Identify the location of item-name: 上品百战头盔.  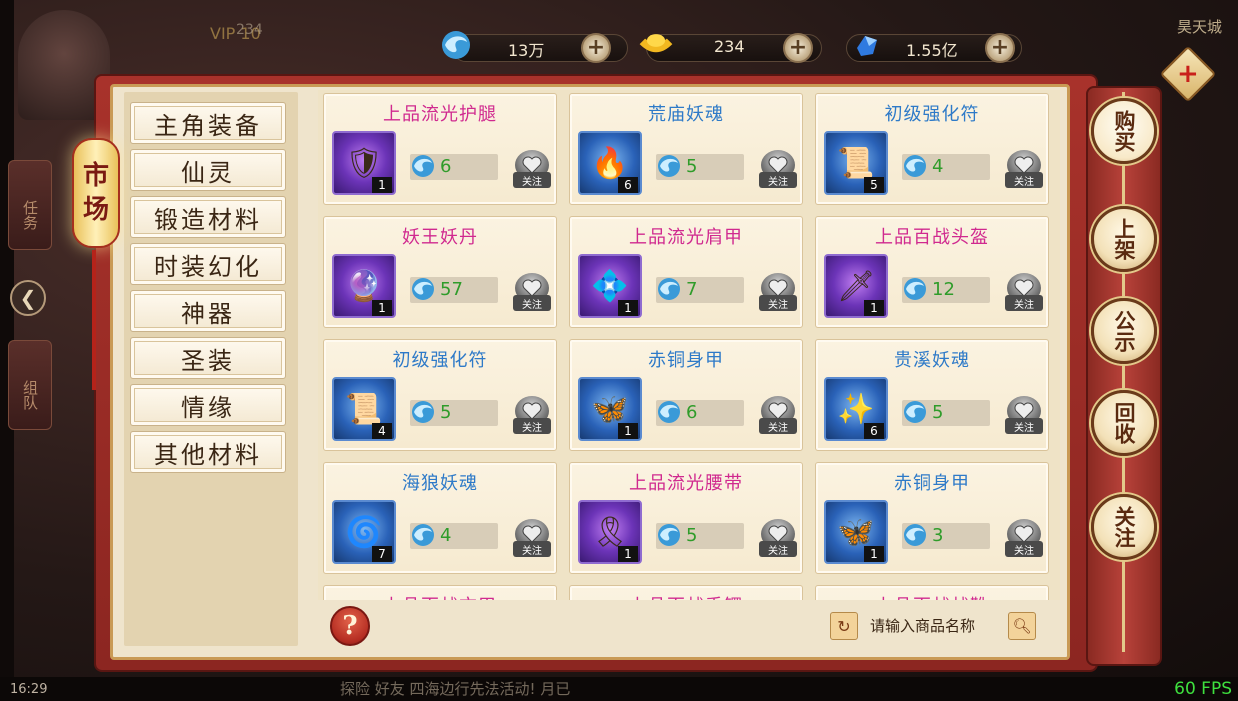
(932, 237).